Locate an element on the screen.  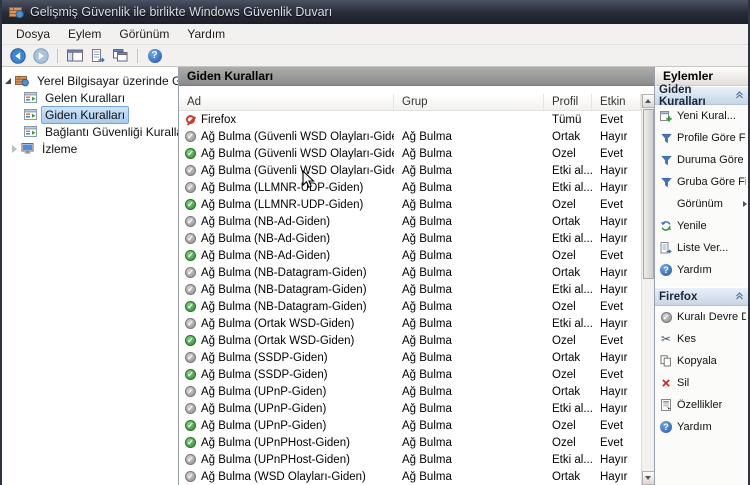
menu-dosya: Dosya is located at coordinates (33, 34).